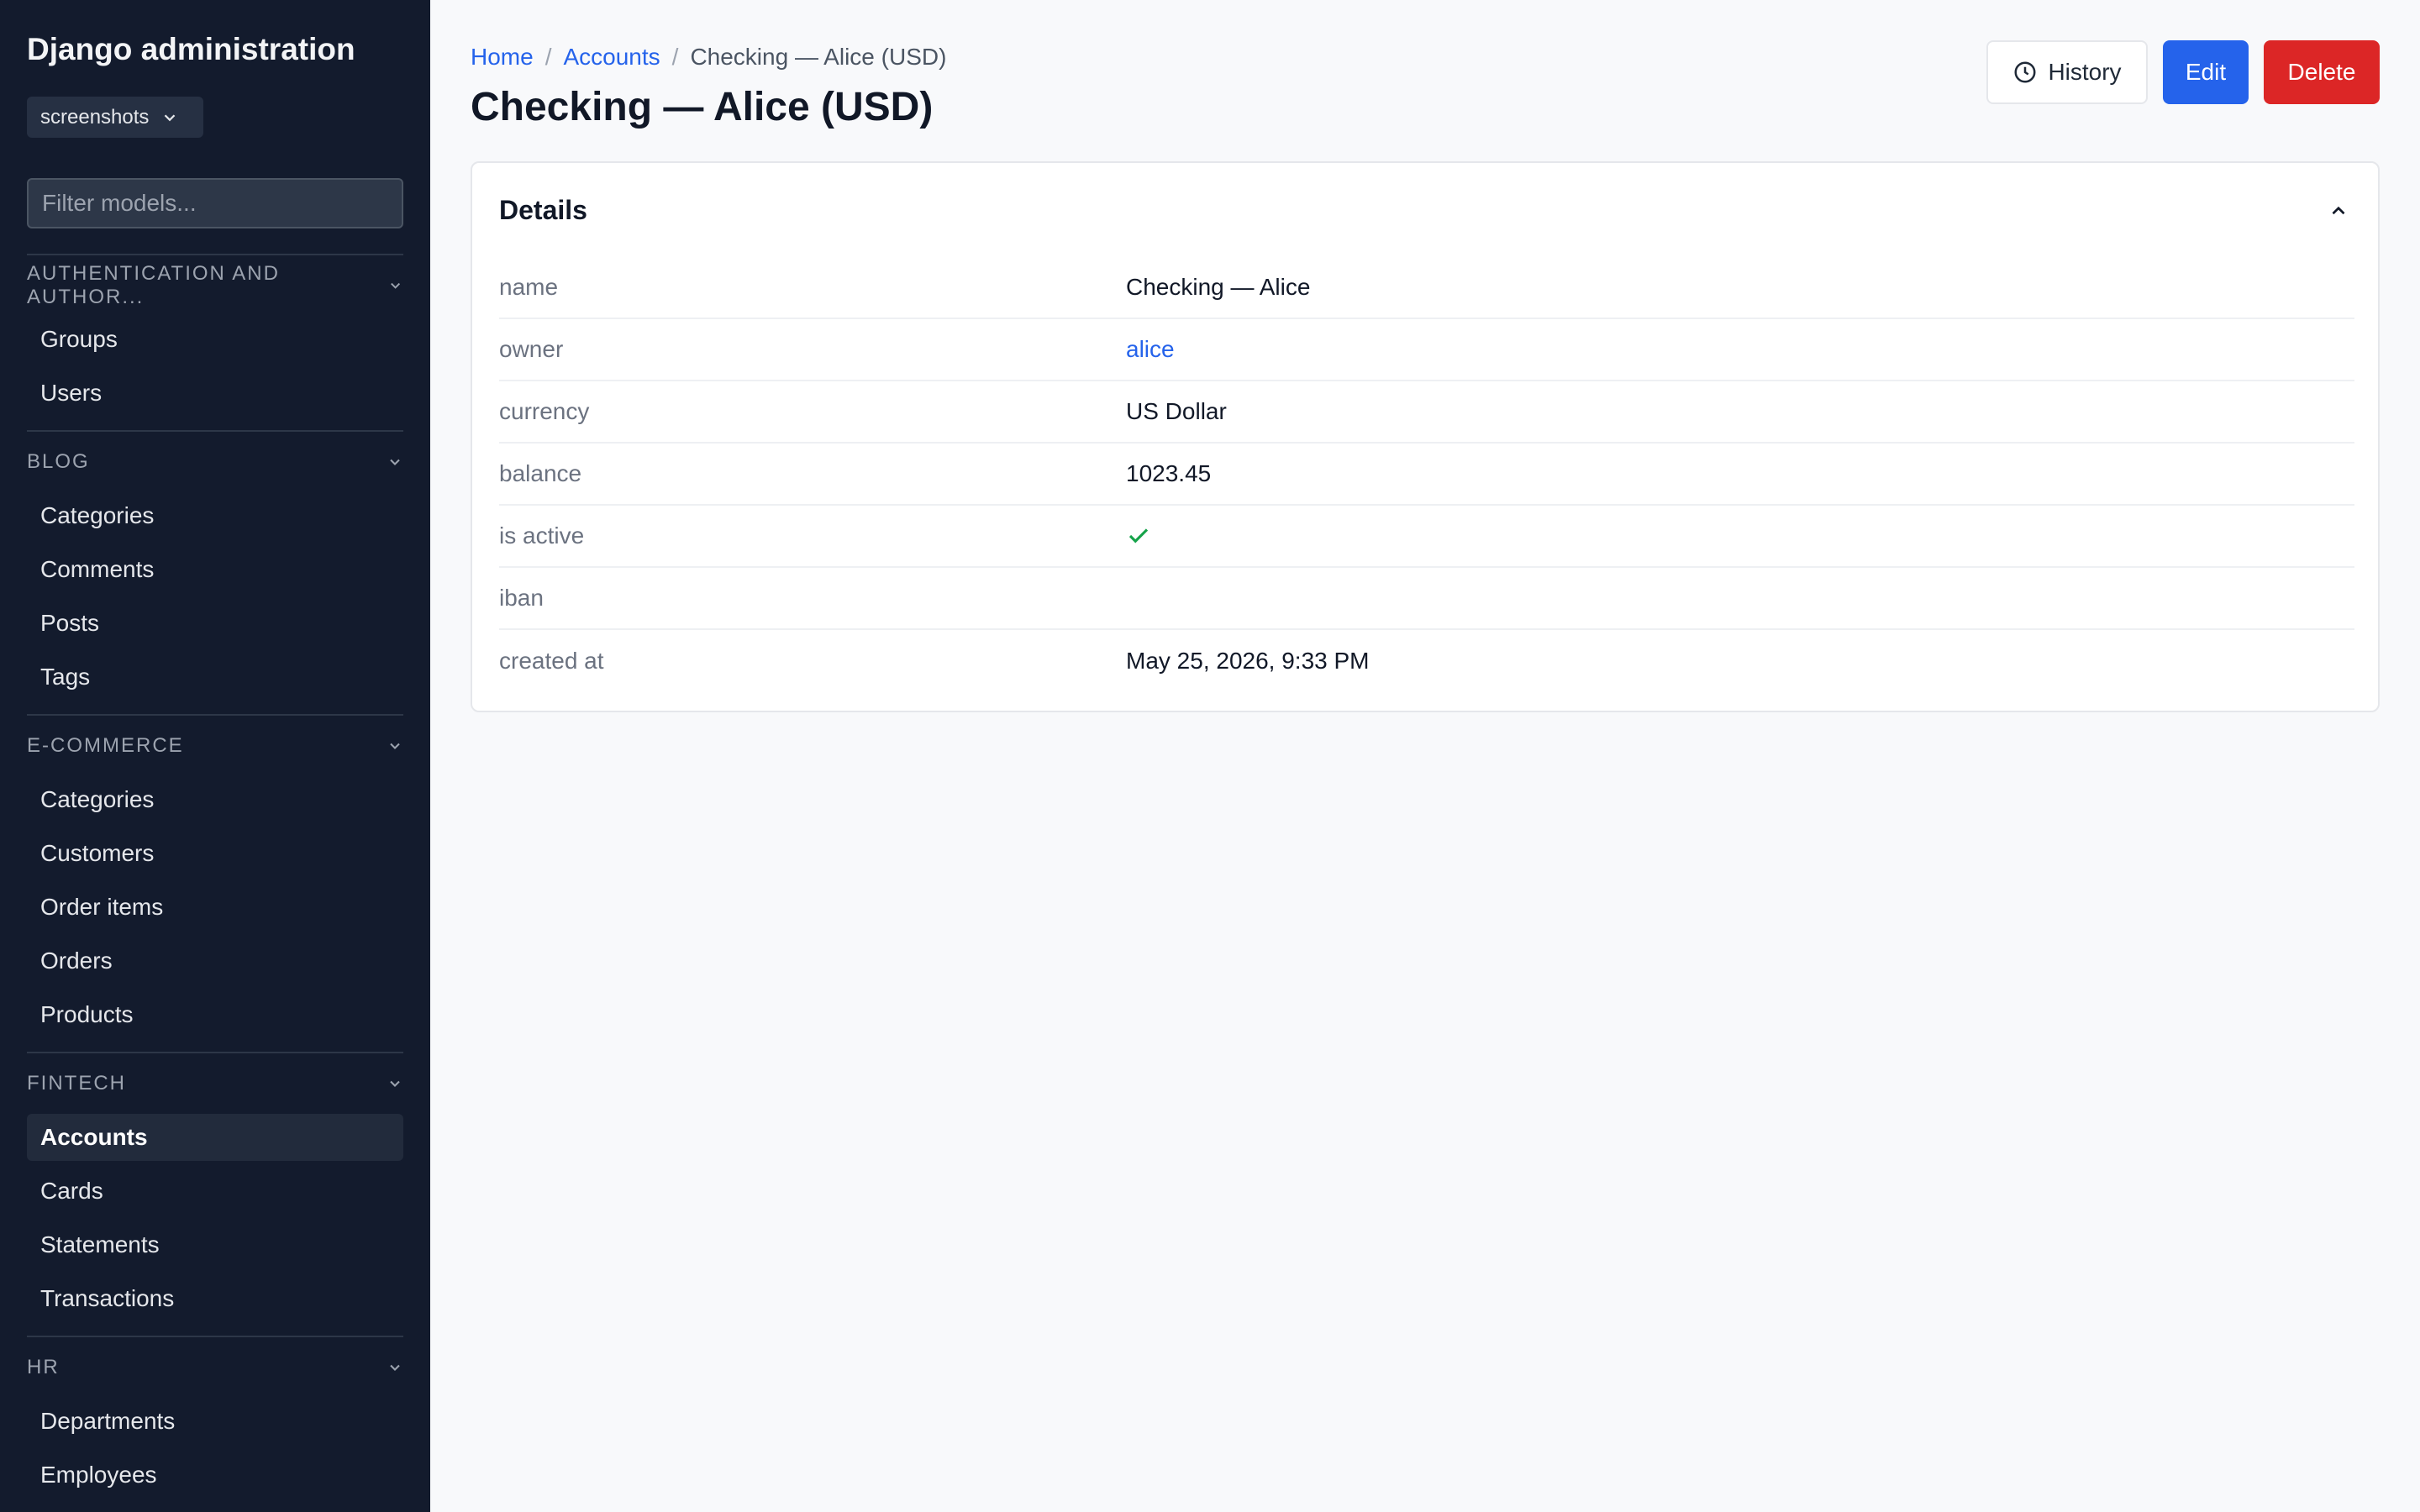 The image size is (2420, 1512). What do you see at coordinates (215, 623) in the screenshot?
I see `sidebar-item-posts: Posts` at bounding box center [215, 623].